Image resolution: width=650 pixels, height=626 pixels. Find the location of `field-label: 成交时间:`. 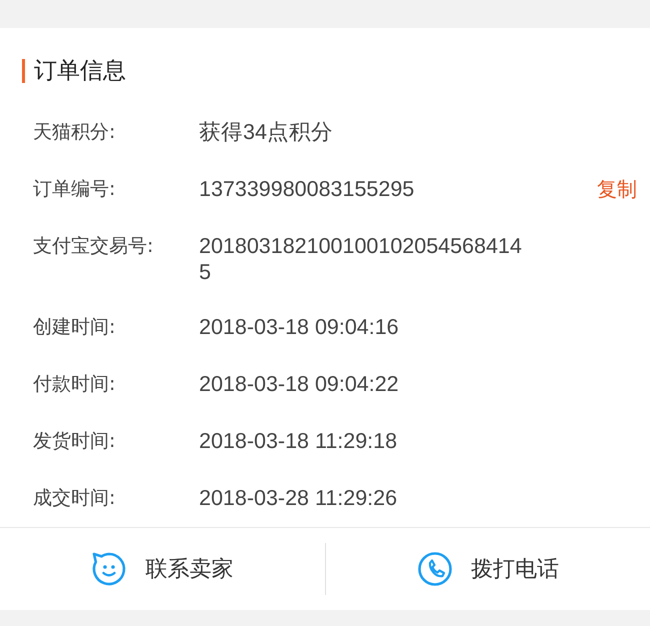

field-label: 成交时间: is located at coordinates (74, 498).